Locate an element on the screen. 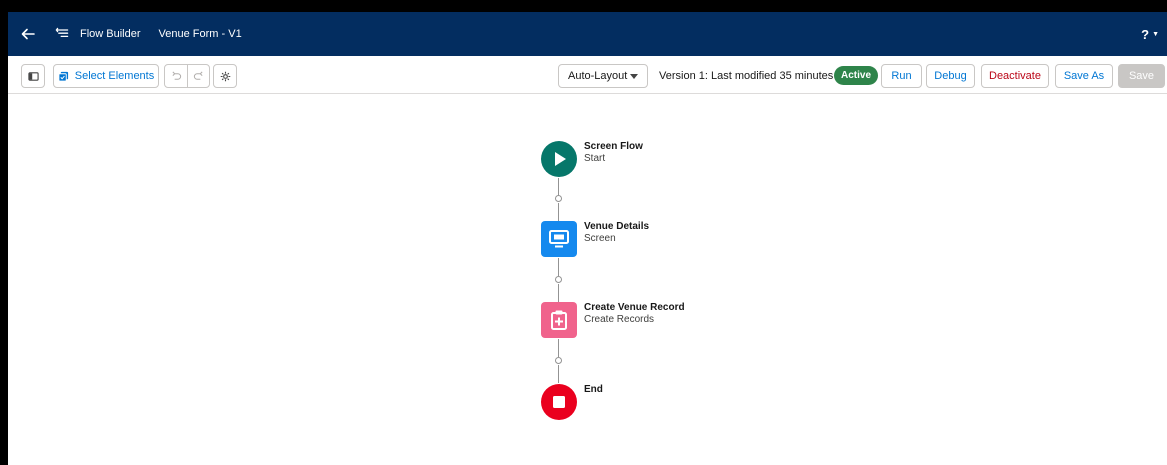 The image size is (1167, 465). undo-icon is located at coordinates (176, 75).